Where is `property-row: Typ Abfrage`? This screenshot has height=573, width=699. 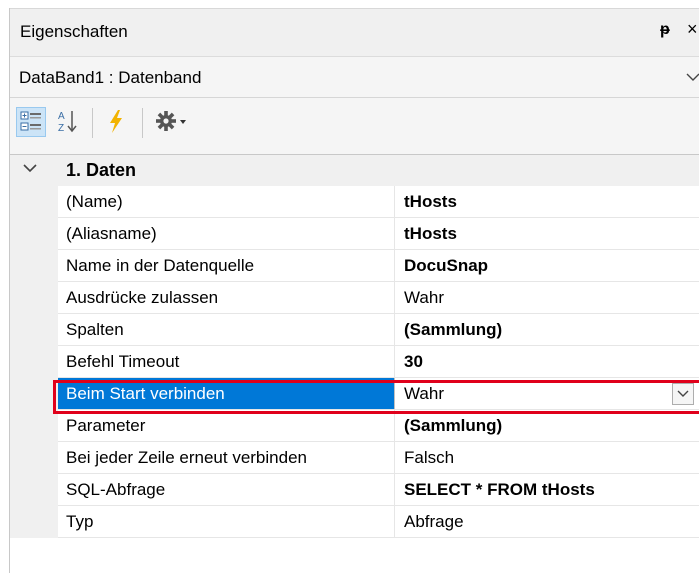 property-row: Typ Abfrage is located at coordinates (378, 522).